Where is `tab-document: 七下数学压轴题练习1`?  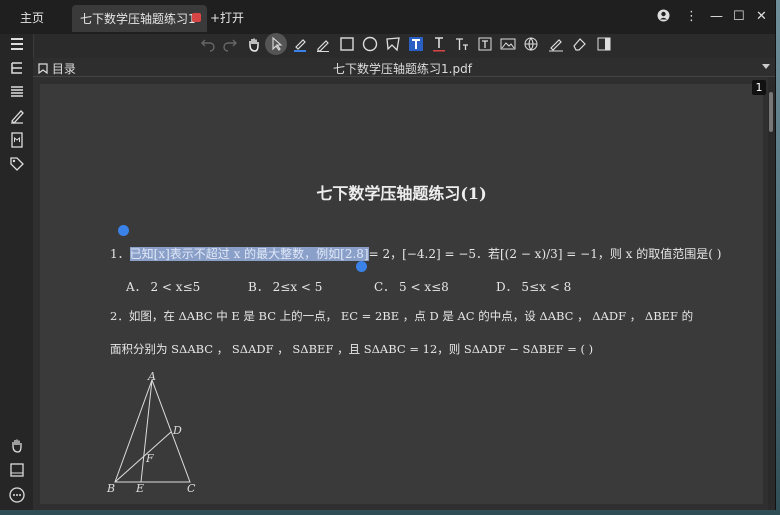
tab-document: 七下数学压轴题练习1 is located at coordinates (139, 18).